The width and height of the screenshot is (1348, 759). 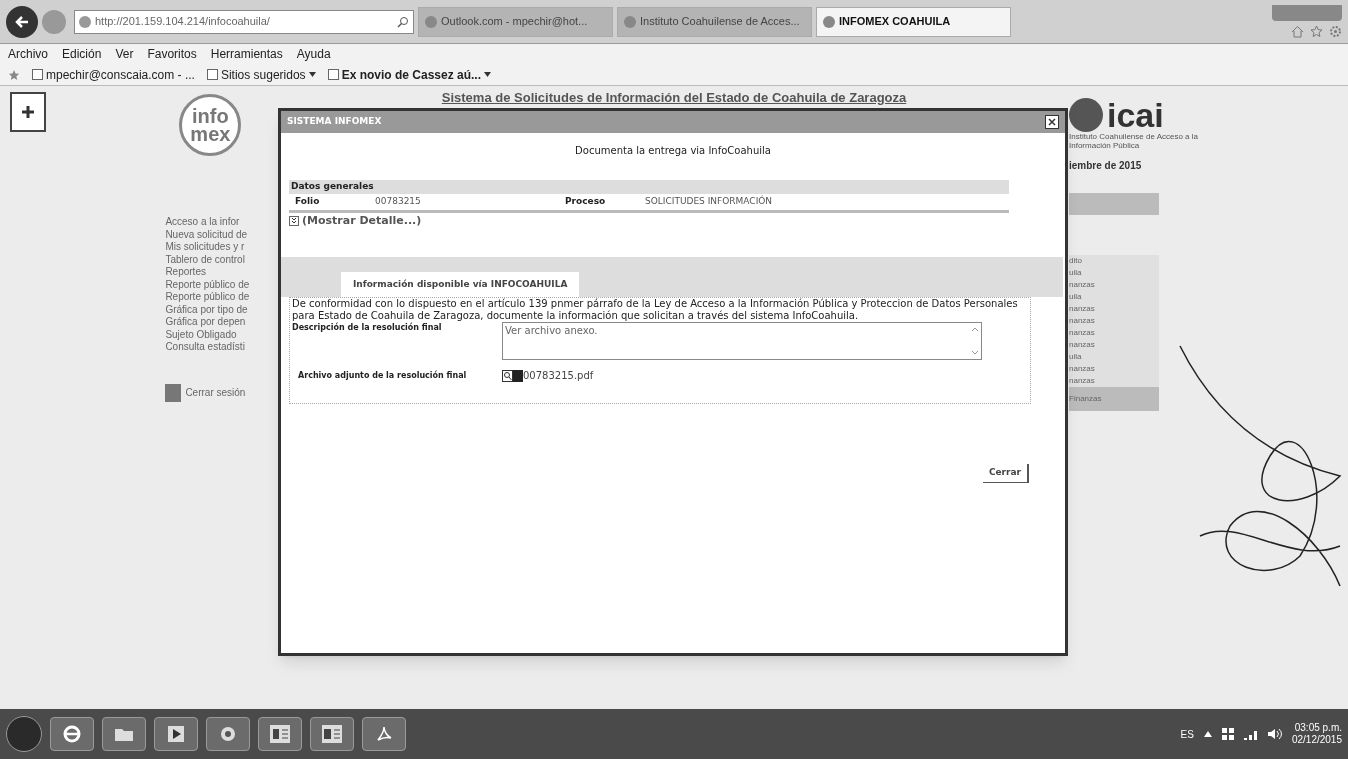 What do you see at coordinates (173, 392) in the screenshot?
I see `logout-icon` at bounding box center [173, 392].